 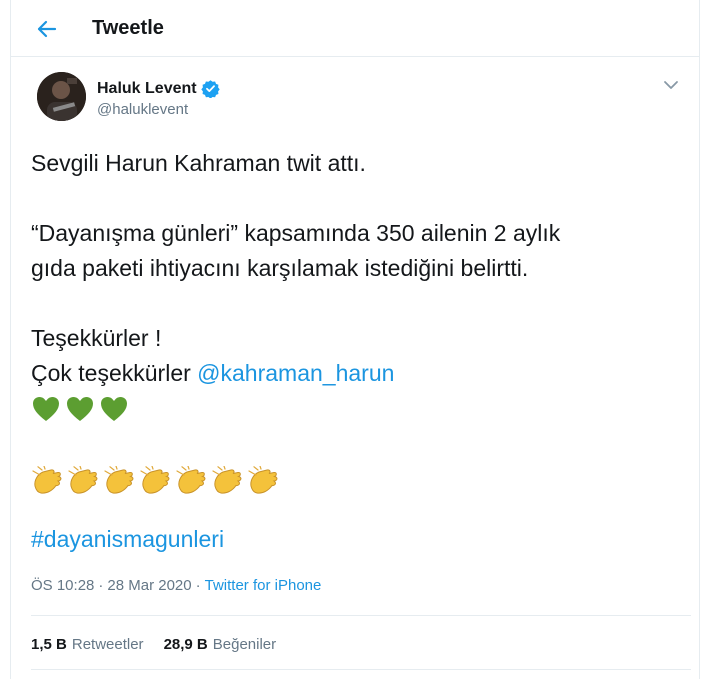 What do you see at coordinates (356, 480) in the screenshot?
I see `clap-emoji-row` at bounding box center [356, 480].